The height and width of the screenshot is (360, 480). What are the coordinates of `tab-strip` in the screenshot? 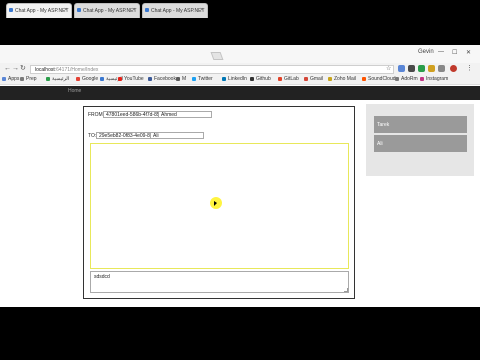 It's located at (240, 54).